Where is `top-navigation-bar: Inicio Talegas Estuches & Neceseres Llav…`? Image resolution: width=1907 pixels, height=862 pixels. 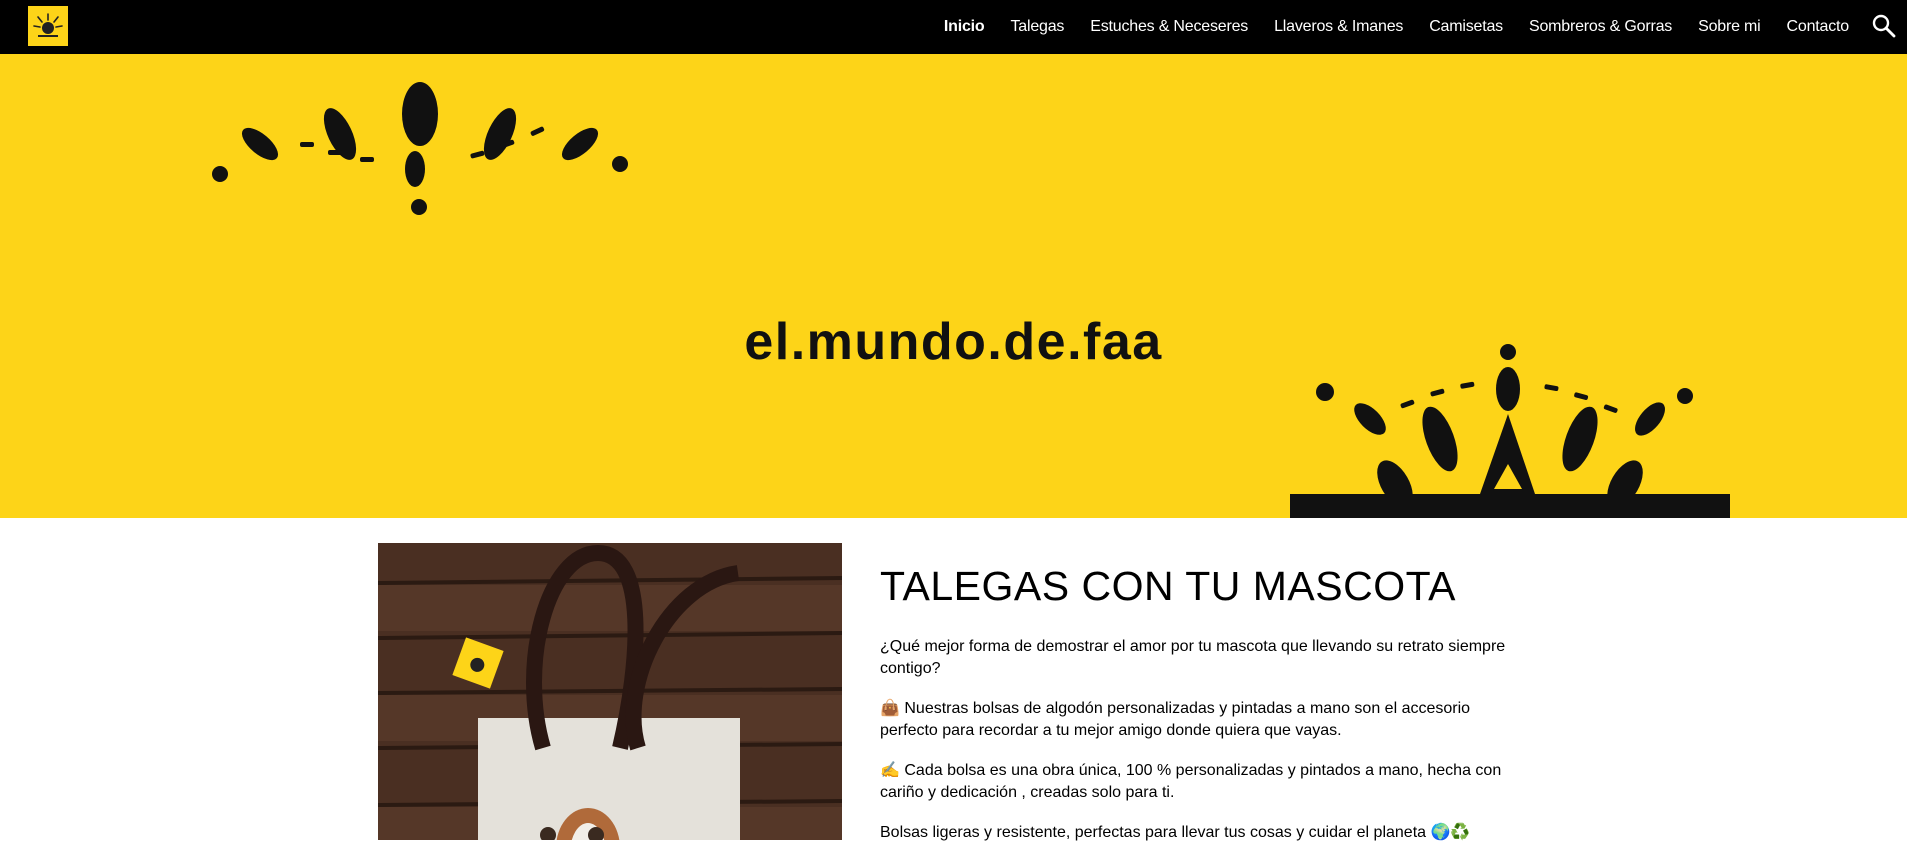 top-navigation-bar: Inicio Talegas Estuches & Neceseres Llav… is located at coordinates (953, 27).